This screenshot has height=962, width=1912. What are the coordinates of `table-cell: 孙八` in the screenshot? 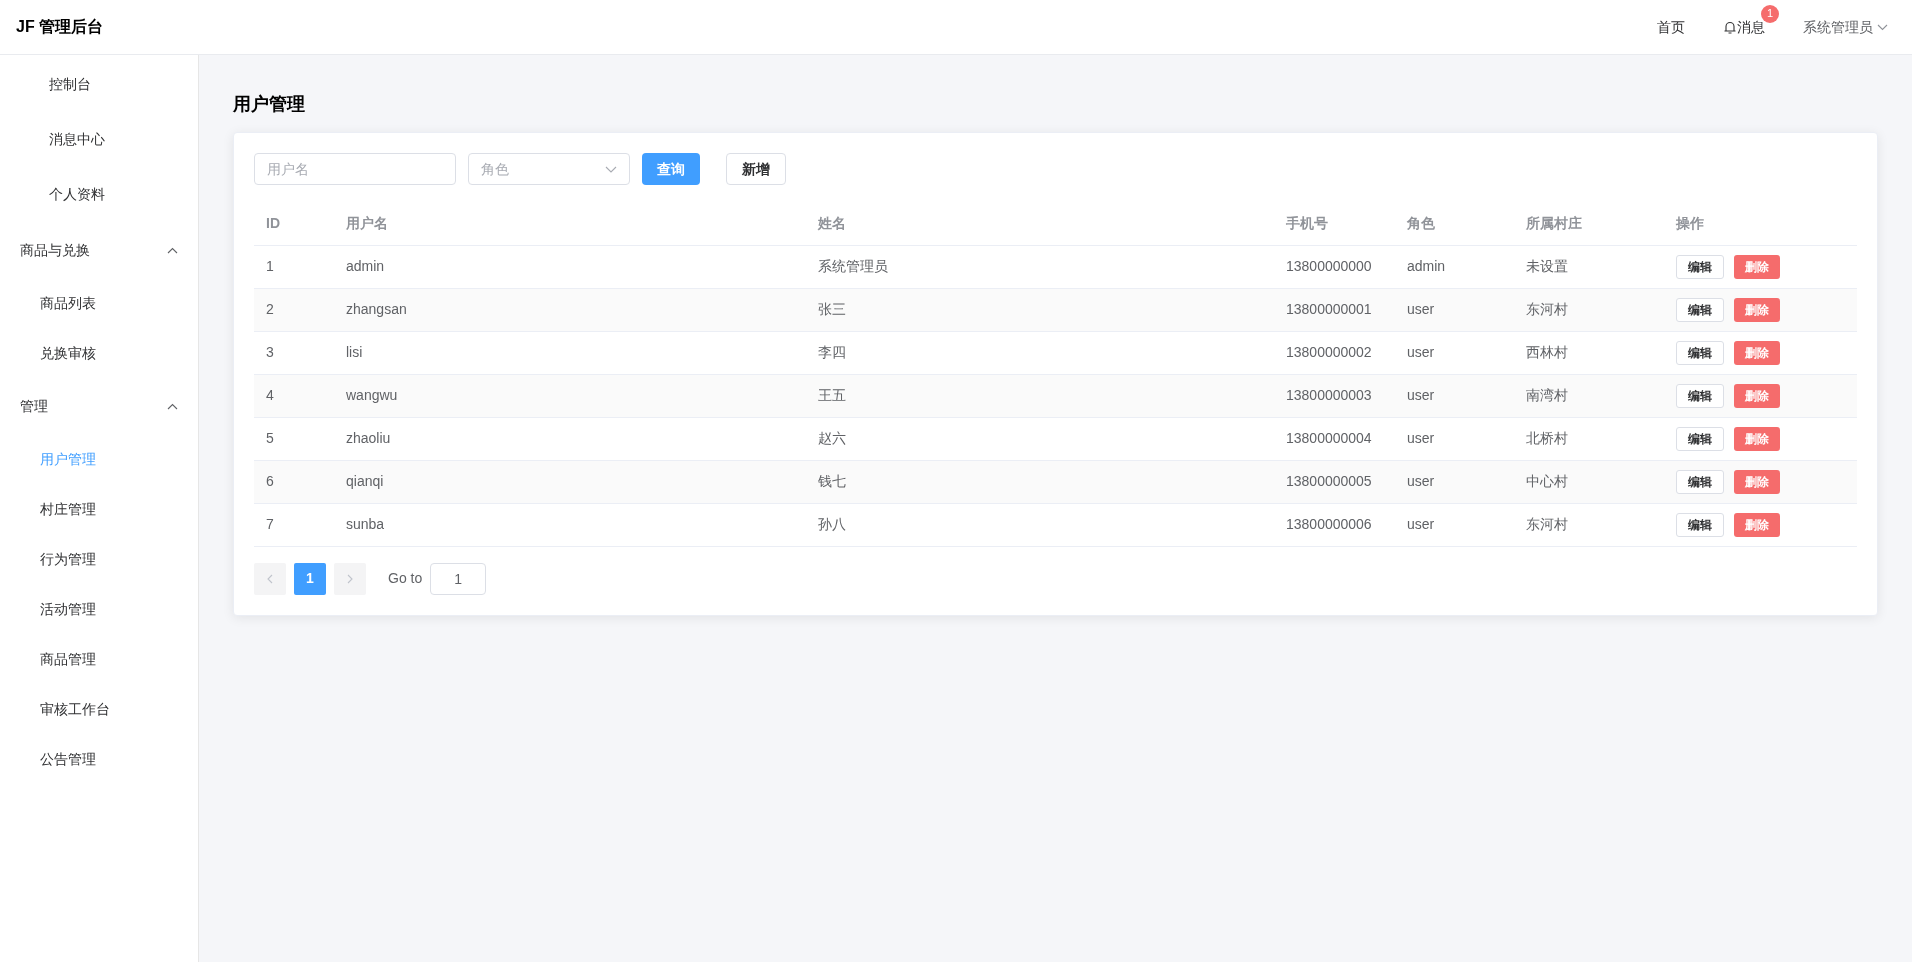 It's located at (1040, 524).